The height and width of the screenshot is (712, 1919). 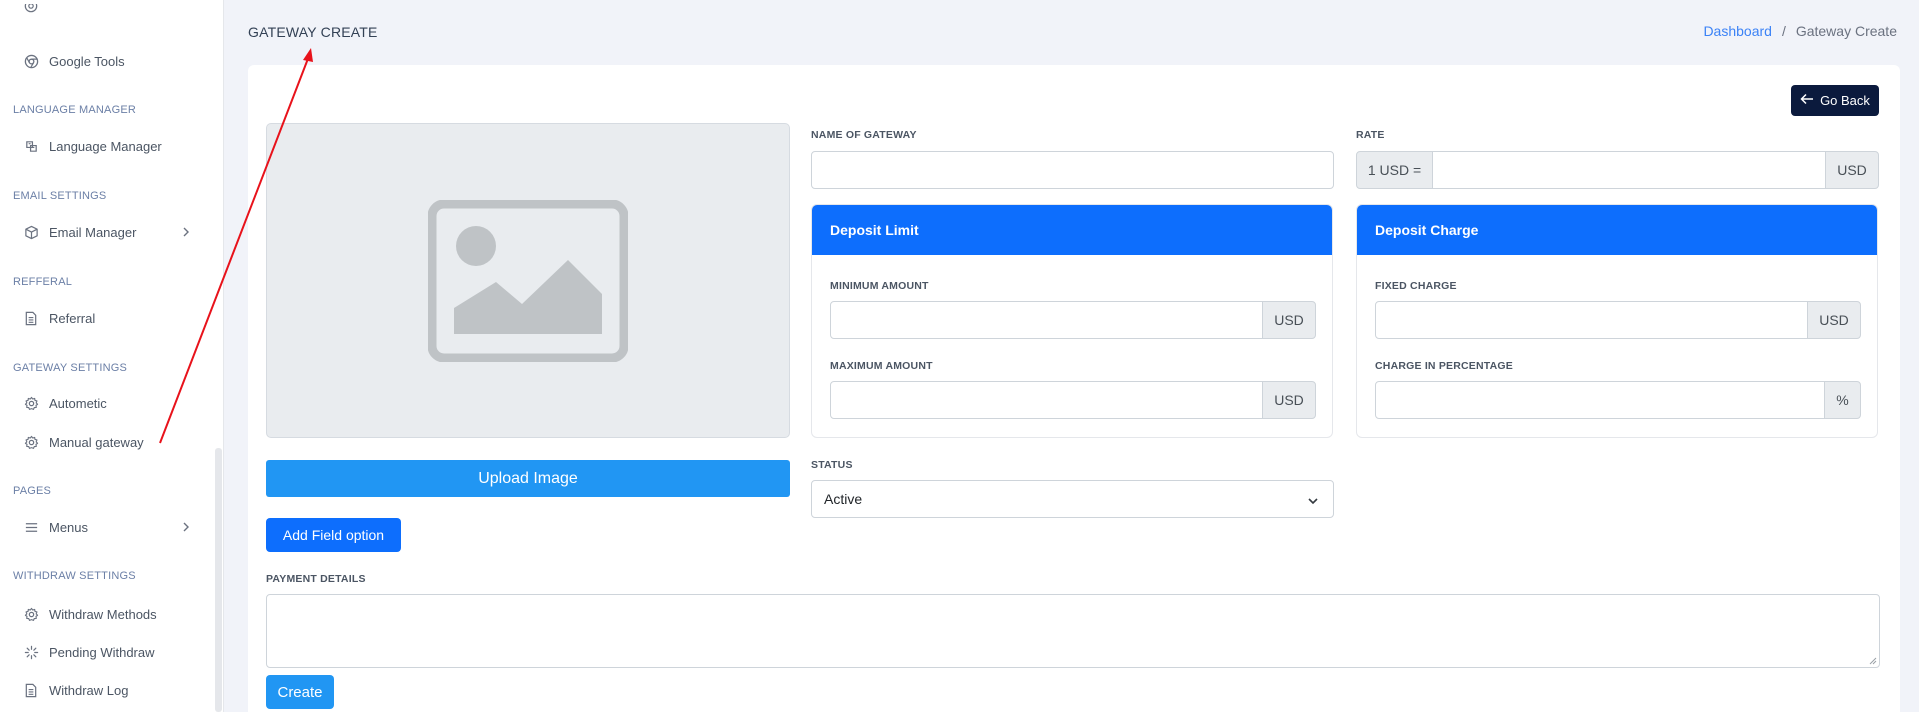 What do you see at coordinates (70, 368) in the screenshot?
I see `sidebar-section-title: GATEWAY SETTINGS` at bounding box center [70, 368].